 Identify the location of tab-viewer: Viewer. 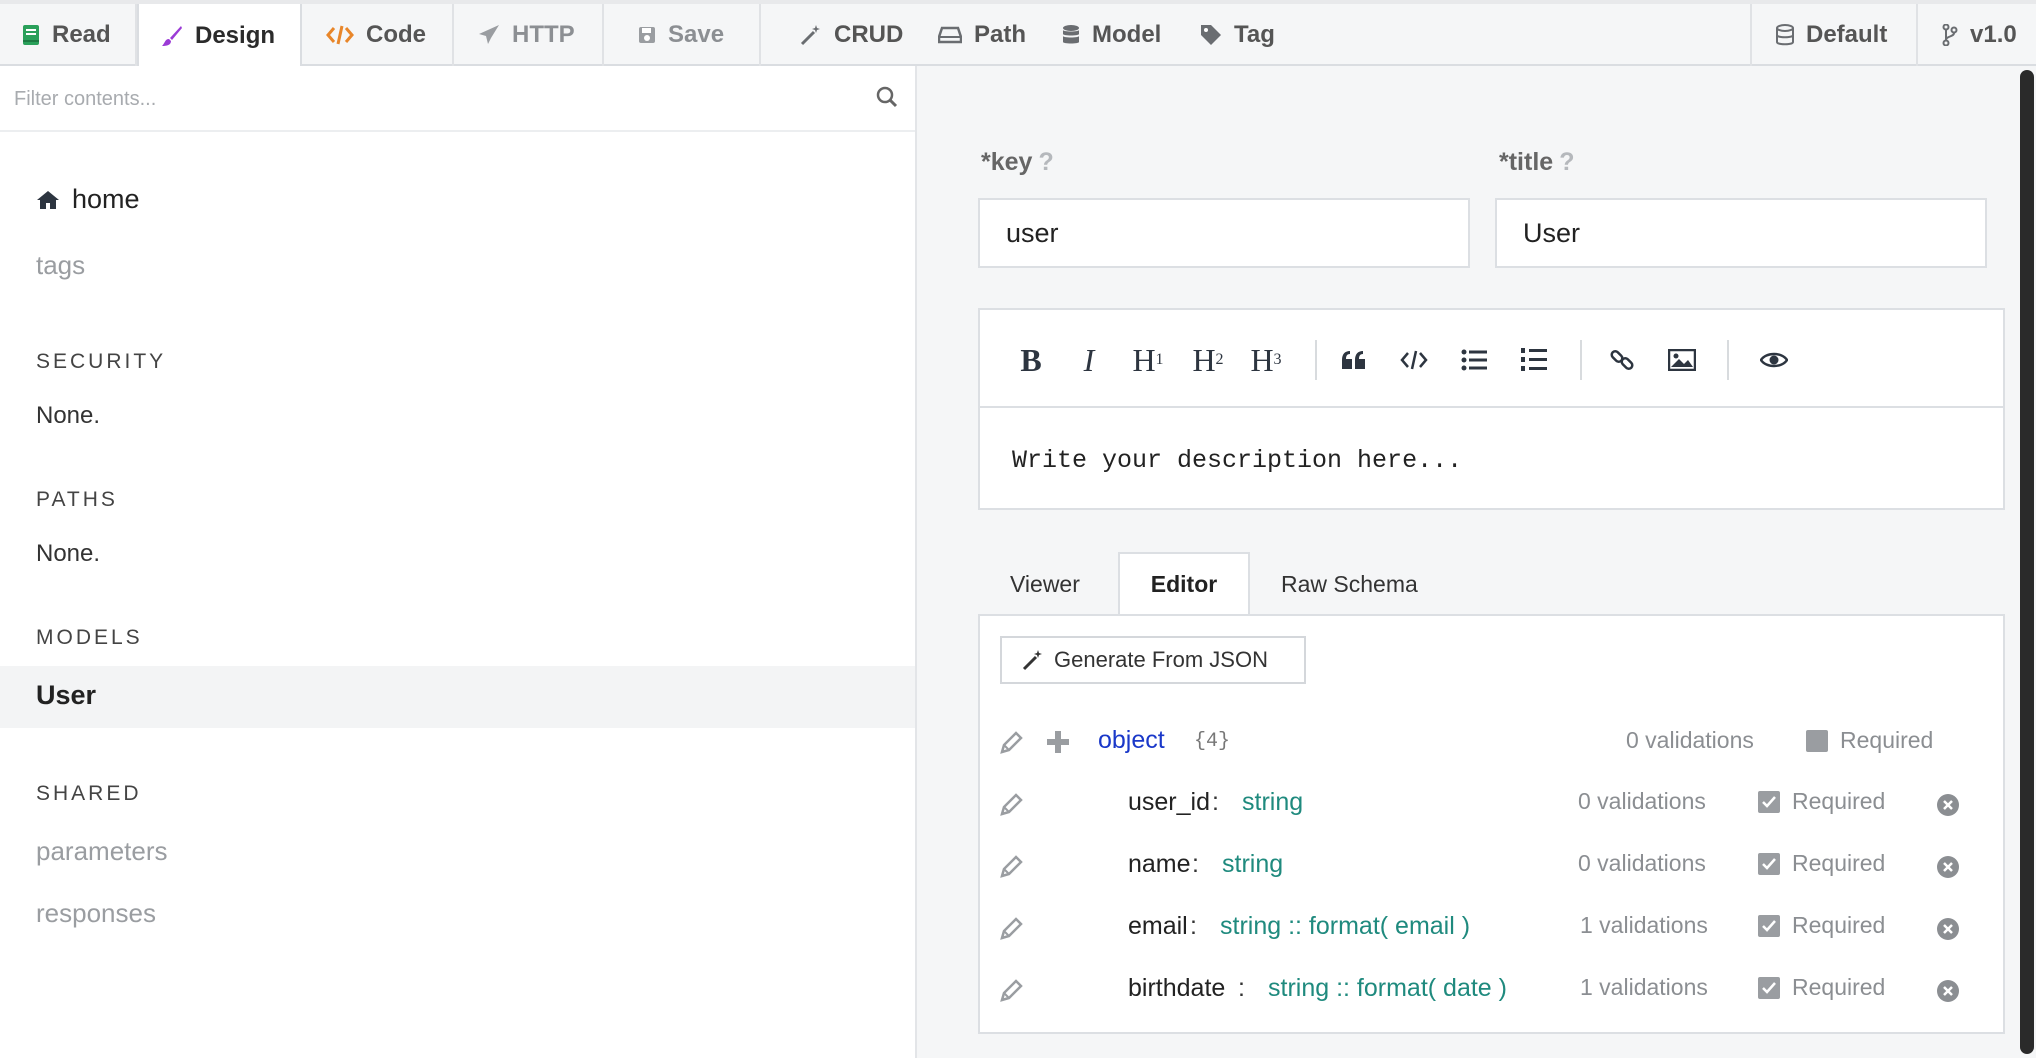
(1045, 584).